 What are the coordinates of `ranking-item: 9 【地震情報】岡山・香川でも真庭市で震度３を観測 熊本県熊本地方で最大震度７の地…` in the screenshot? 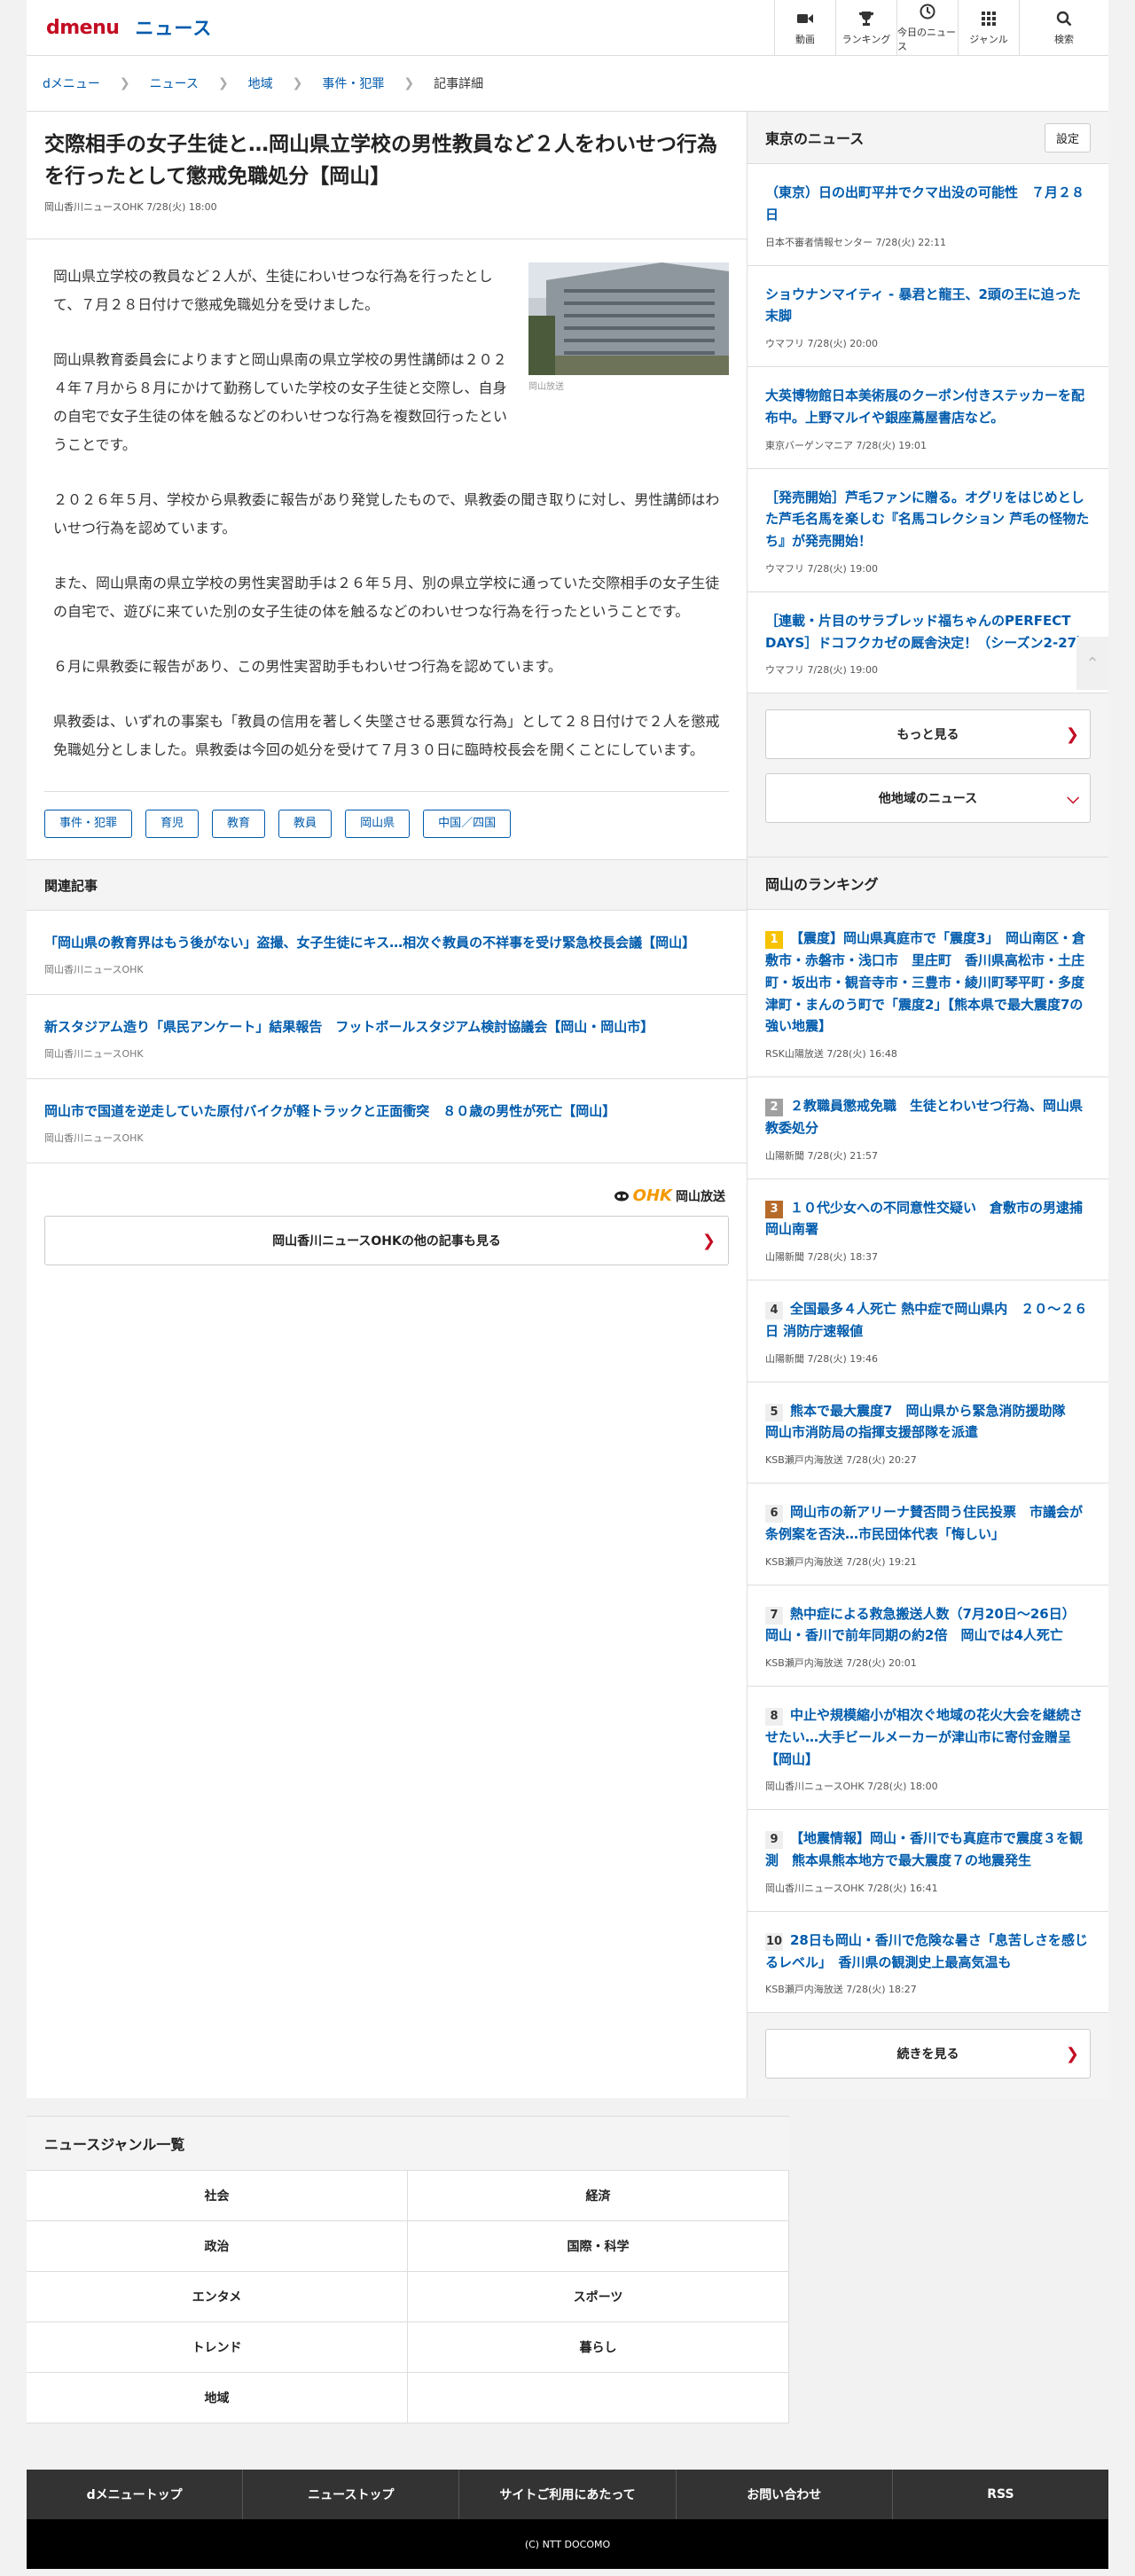 It's located at (928, 1861).